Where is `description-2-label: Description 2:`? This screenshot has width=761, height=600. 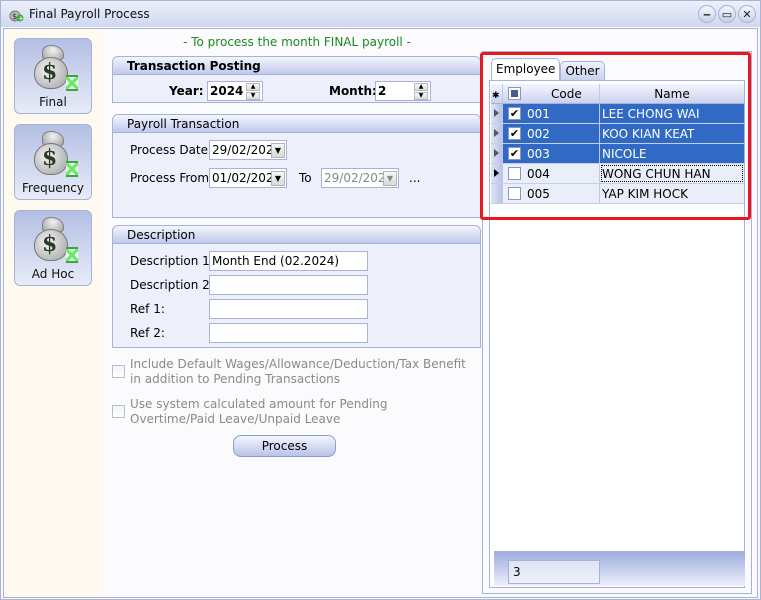
description-2-label: Description 2: is located at coordinates (172, 285).